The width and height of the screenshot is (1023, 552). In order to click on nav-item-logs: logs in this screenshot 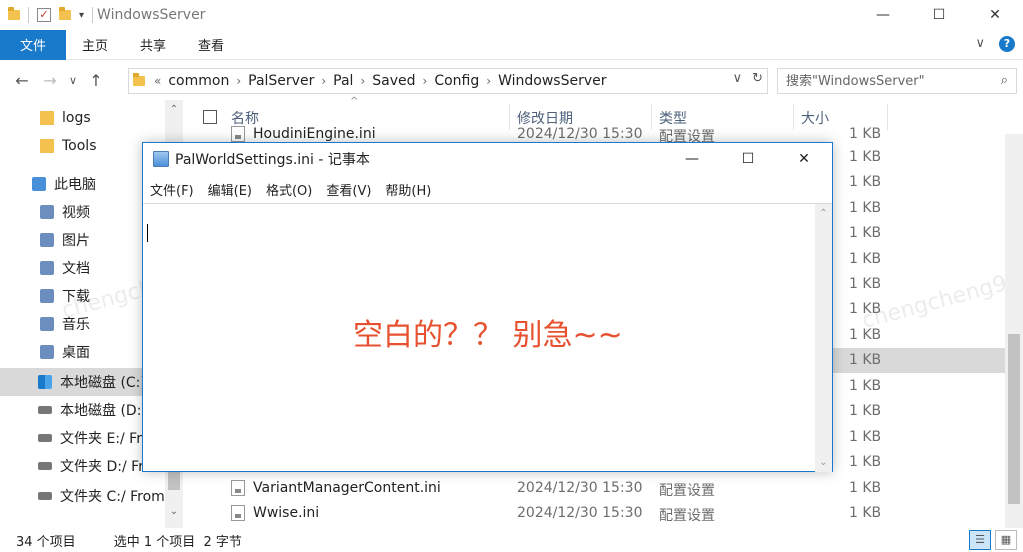, I will do `click(92, 118)`.